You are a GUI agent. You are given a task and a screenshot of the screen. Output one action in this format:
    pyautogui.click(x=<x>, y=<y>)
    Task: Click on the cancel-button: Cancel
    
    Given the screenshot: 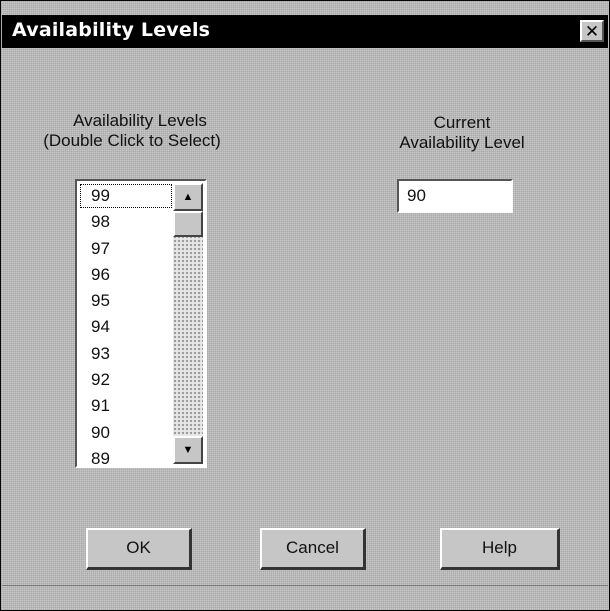 What is the action you would take?
    pyautogui.click(x=313, y=549)
    